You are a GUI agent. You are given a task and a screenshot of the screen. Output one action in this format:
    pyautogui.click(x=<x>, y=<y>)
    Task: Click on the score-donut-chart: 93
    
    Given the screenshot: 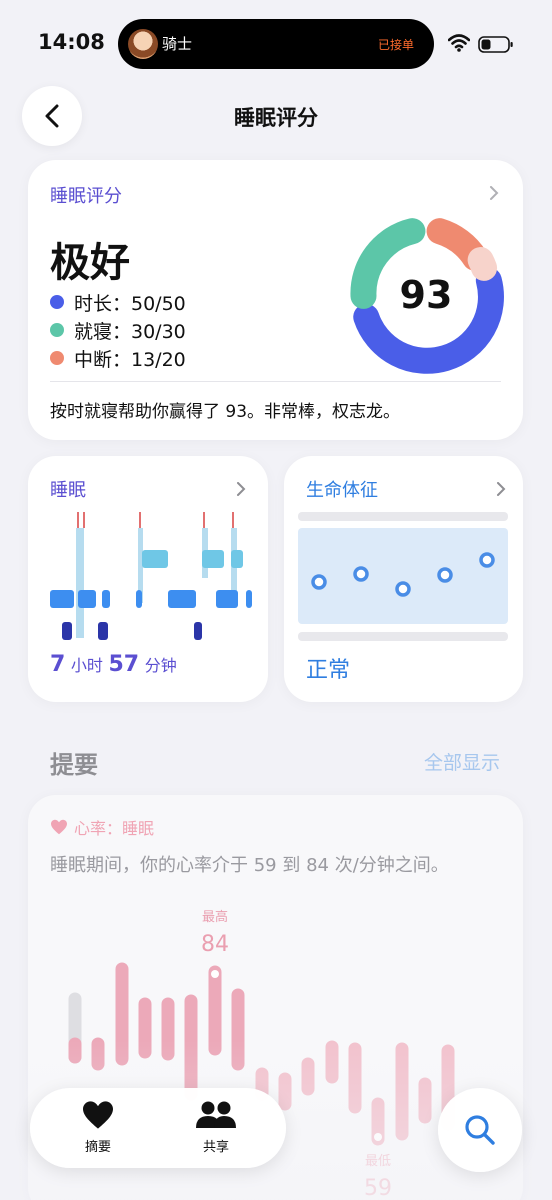 What is the action you would take?
    pyautogui.click(x=427, y=296)
    